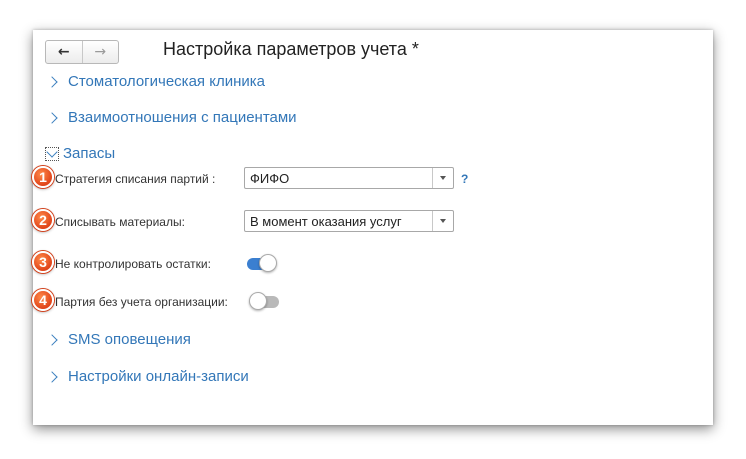 Image resolution: width=746 pixels, height=459 pixels. Describe the element at coordinates (158, 376) in the screenshot. I see `group-label: Настройки онлайн-записи` at that location.